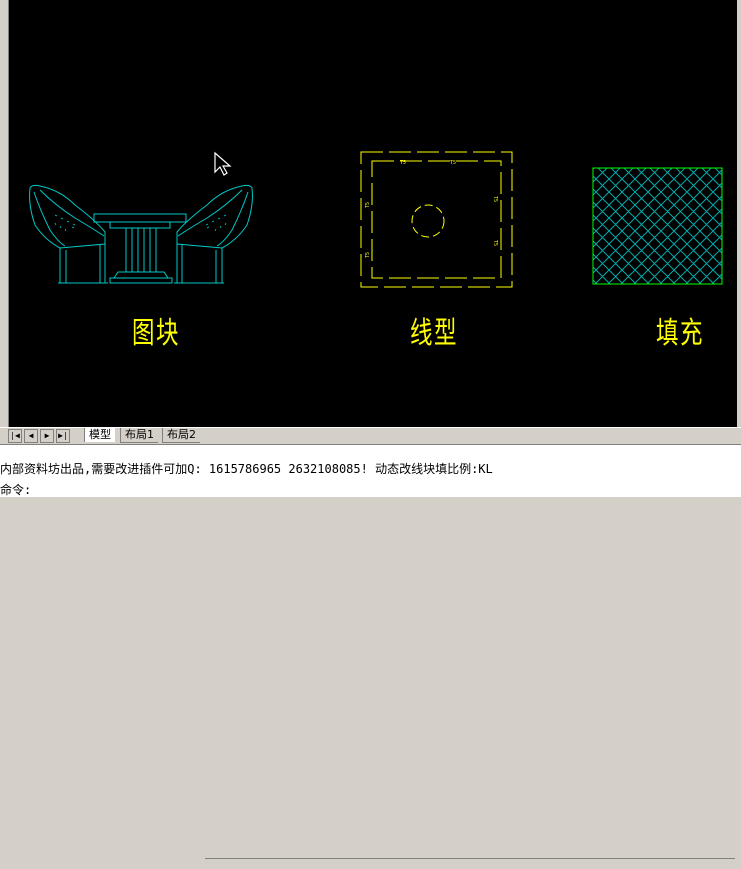 Image resolution: width=741 pixels, height=869 pixels. Describe the element at coordinates (31, 436) in the screenshot. I see `prev-tab-button: ◀` at that location.